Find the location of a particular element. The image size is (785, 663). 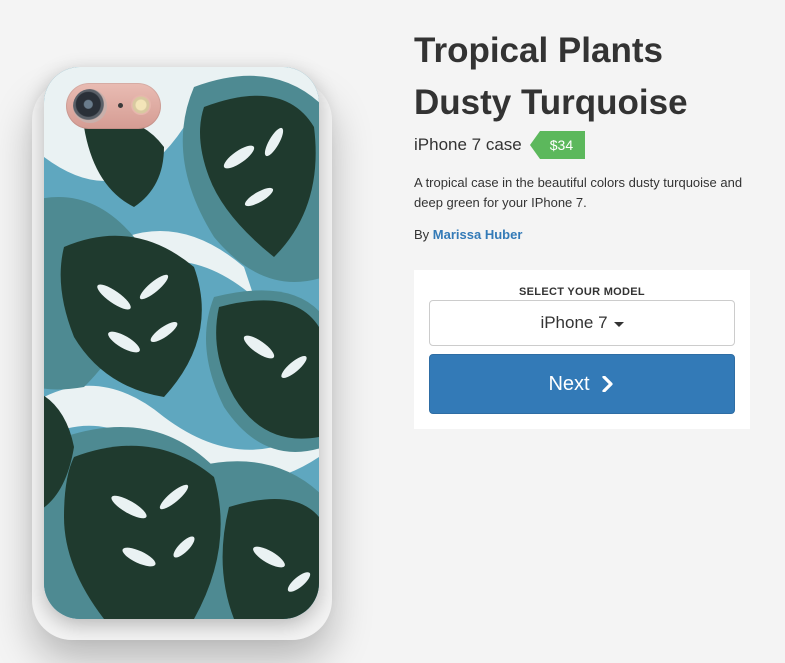

subtitle-row: iPhone 7 case $34 is located at coordinates (589, 145).